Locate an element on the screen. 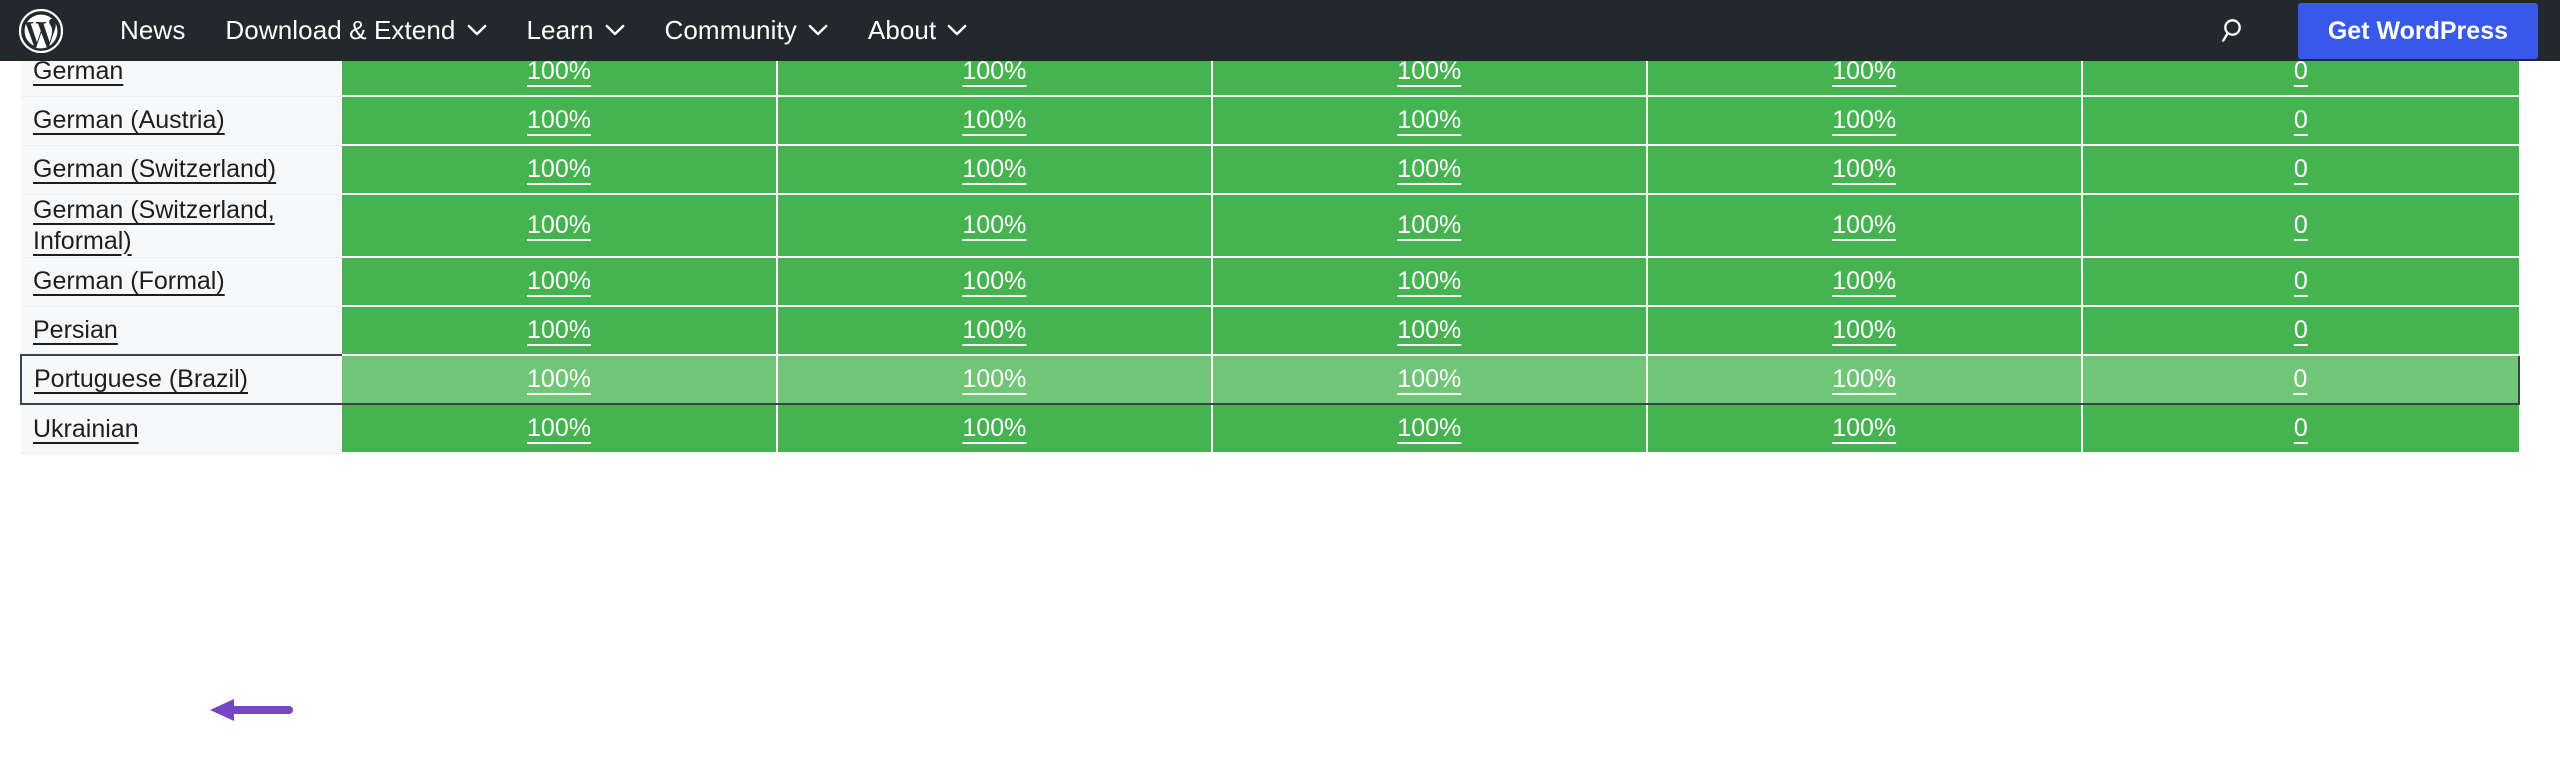 Image resolution: width=2560 pixels, height=757 pixels. table-row: Persian 100% 100% 100% 100% 0 is located at coordinates (1270, 331).